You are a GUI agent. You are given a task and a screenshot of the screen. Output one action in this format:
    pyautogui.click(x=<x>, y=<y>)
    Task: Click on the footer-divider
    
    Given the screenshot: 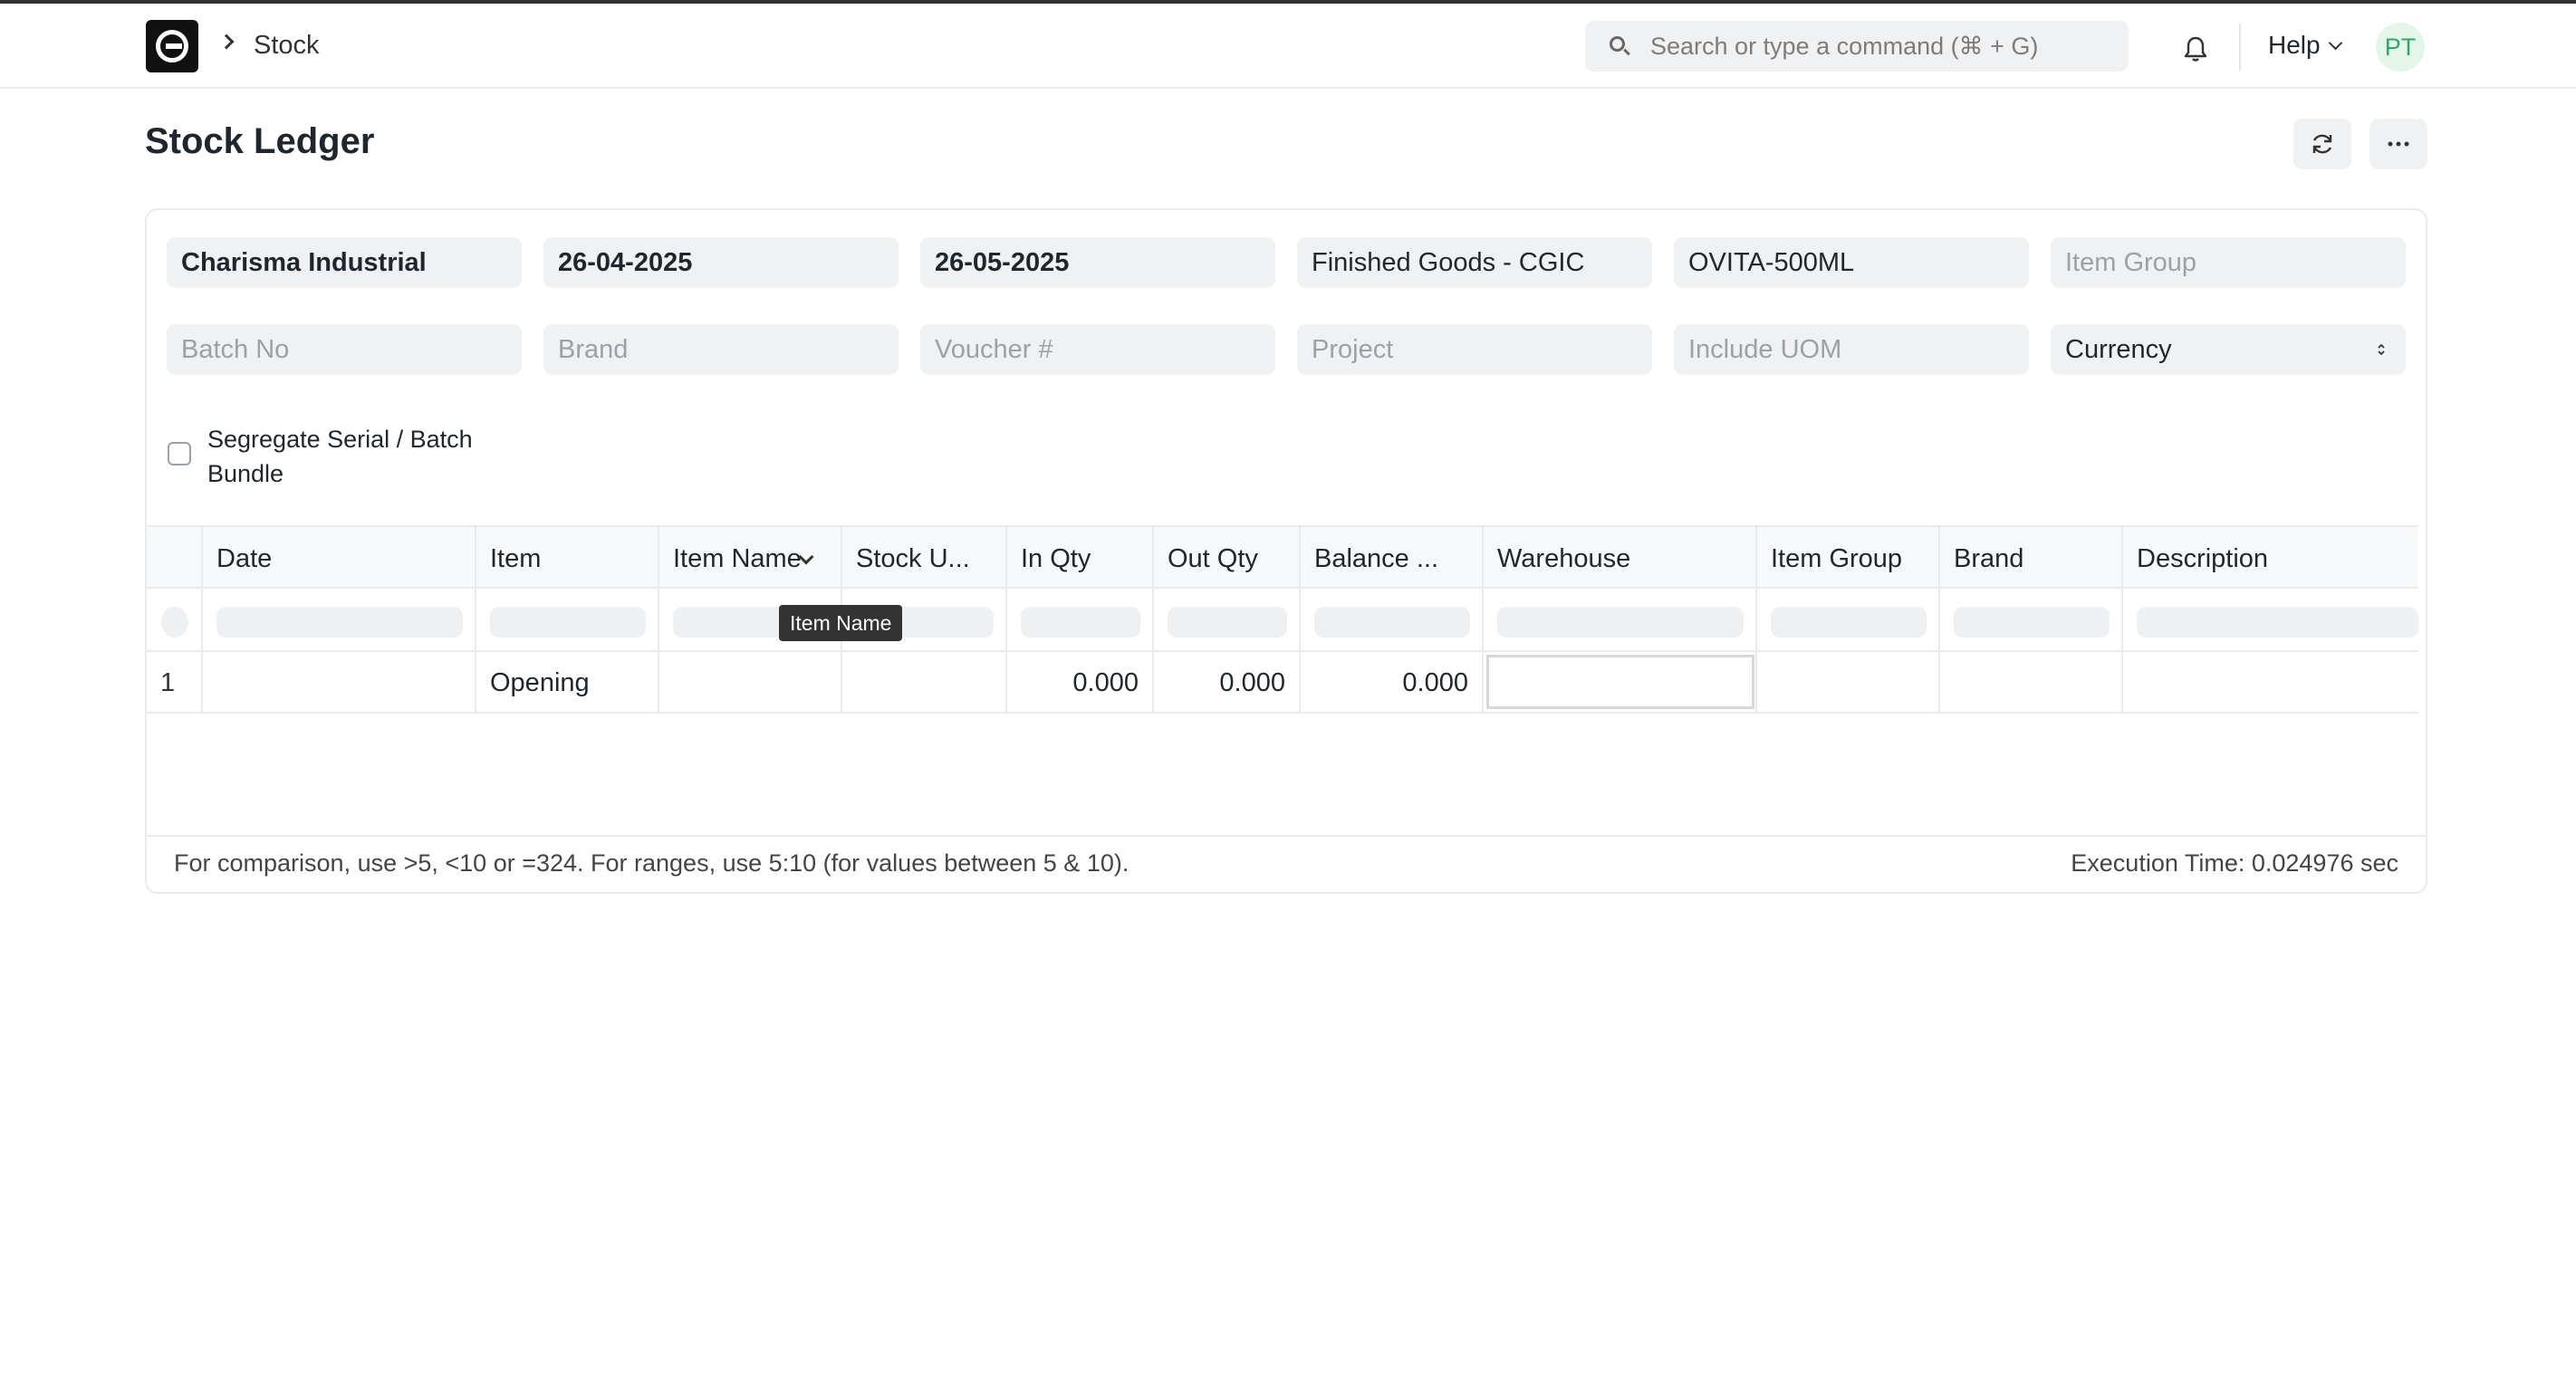 What is the action you would take?
    pyautogui.click(x=1286, y=836)
    